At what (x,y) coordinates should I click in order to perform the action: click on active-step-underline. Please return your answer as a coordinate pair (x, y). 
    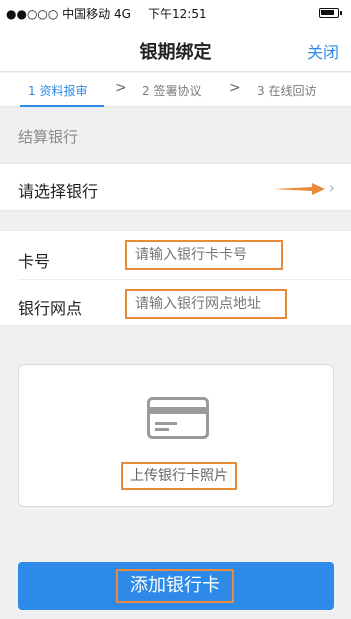
    Looking at the image, I should click on (62, 106).